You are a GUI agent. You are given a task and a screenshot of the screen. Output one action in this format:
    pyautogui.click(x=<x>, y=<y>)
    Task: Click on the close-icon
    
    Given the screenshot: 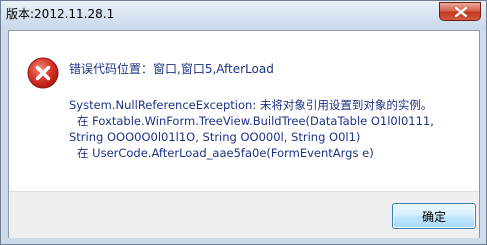 What is the action you would take?
    pyautogui.click(x=461, y=12)
    